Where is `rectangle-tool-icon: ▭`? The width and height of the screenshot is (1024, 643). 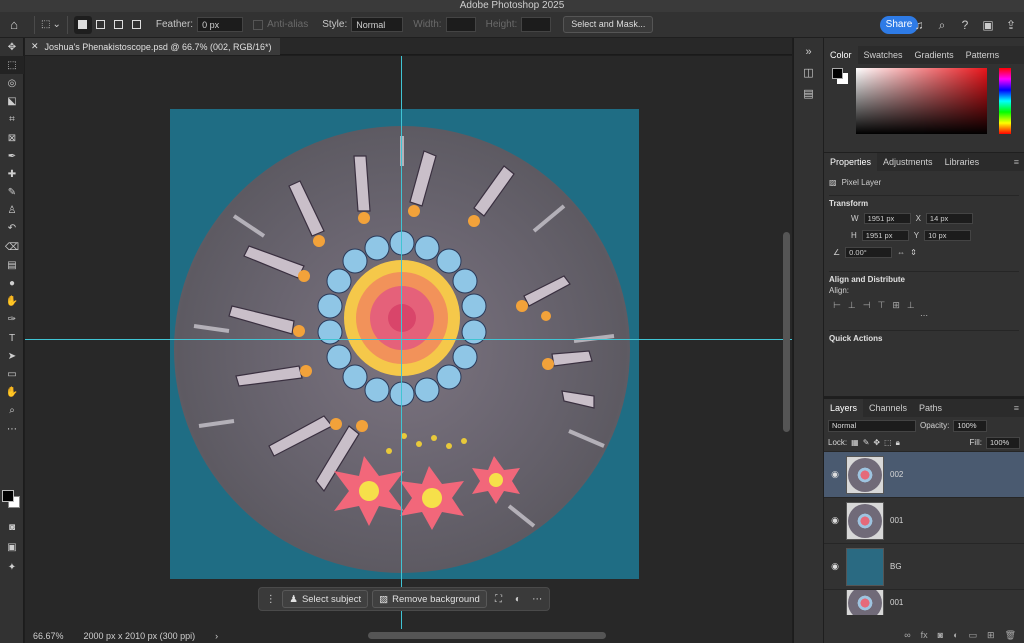
rectangle-tool-icon: ▭ is located at coordinates (12, 374).